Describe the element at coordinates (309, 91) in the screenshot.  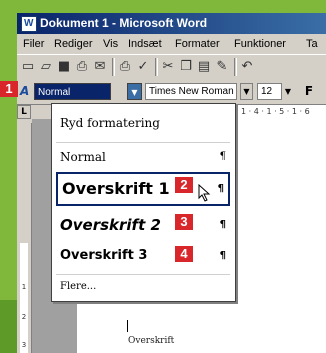
I see `bold-button: F` at that location.